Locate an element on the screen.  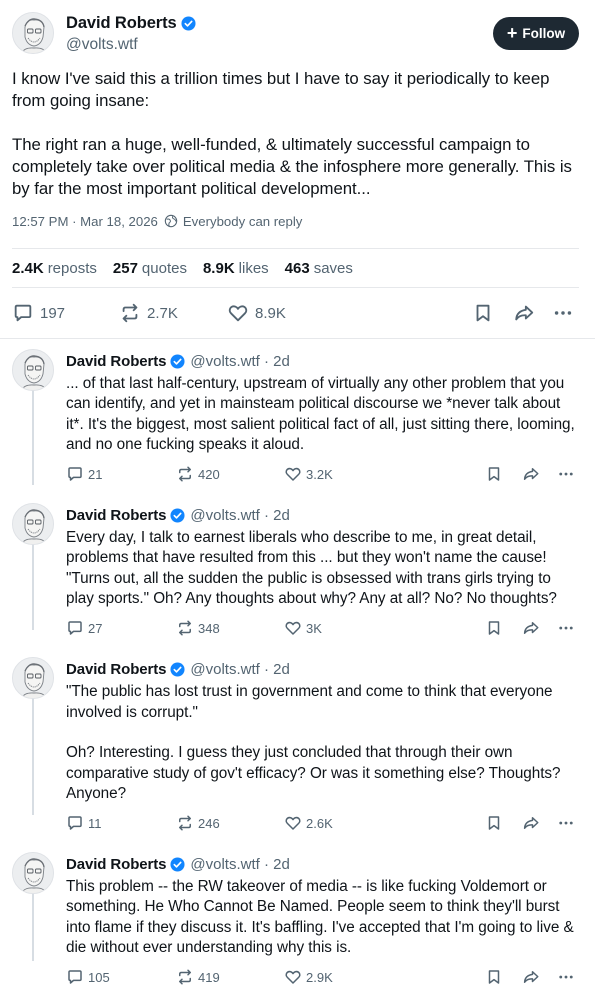
reply-actions: 11 246 2.6K is located at coordinates (322, 823).